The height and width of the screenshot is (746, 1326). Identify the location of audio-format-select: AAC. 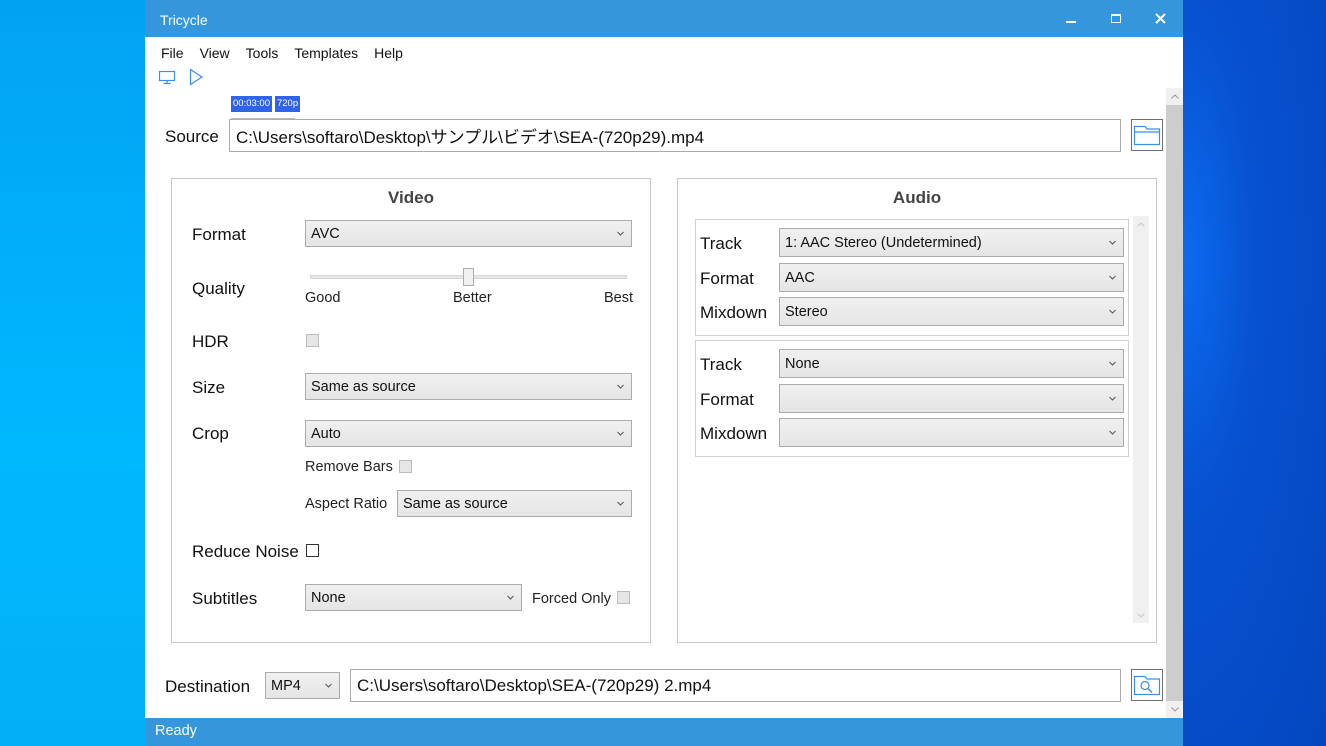
(951, 277).